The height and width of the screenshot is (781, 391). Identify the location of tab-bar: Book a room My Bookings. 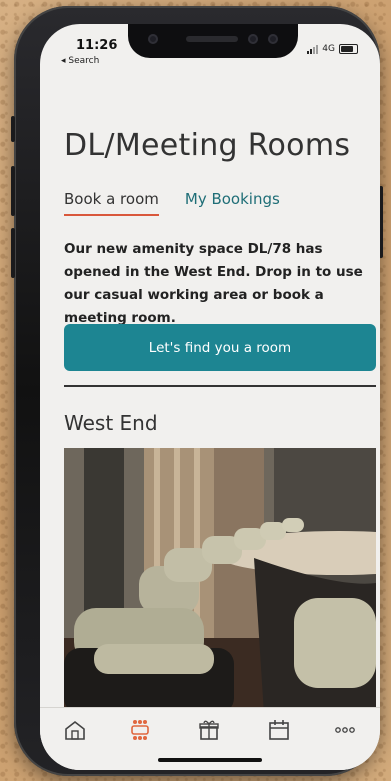
(172, 203).